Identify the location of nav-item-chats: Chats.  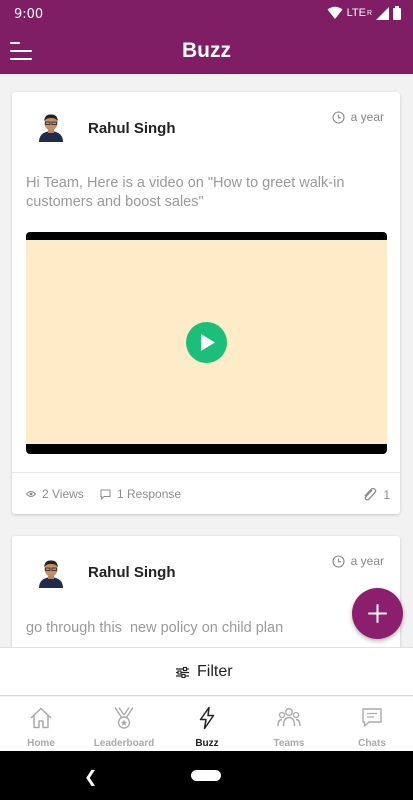
(372, 724).